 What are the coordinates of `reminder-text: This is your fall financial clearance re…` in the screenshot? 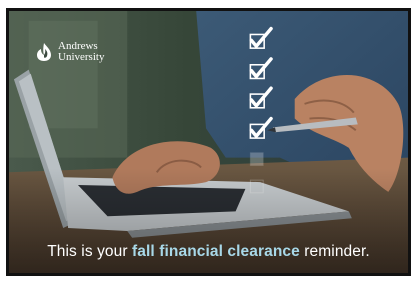 It's located at (208, 252).